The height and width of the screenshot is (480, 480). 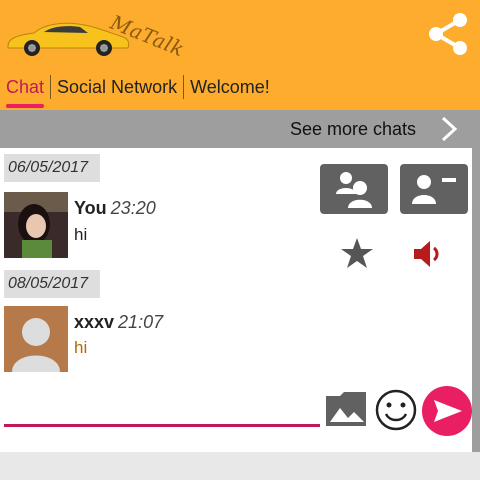 I want to click on tab-social-network: Social Network, so click(x=117, y=87).